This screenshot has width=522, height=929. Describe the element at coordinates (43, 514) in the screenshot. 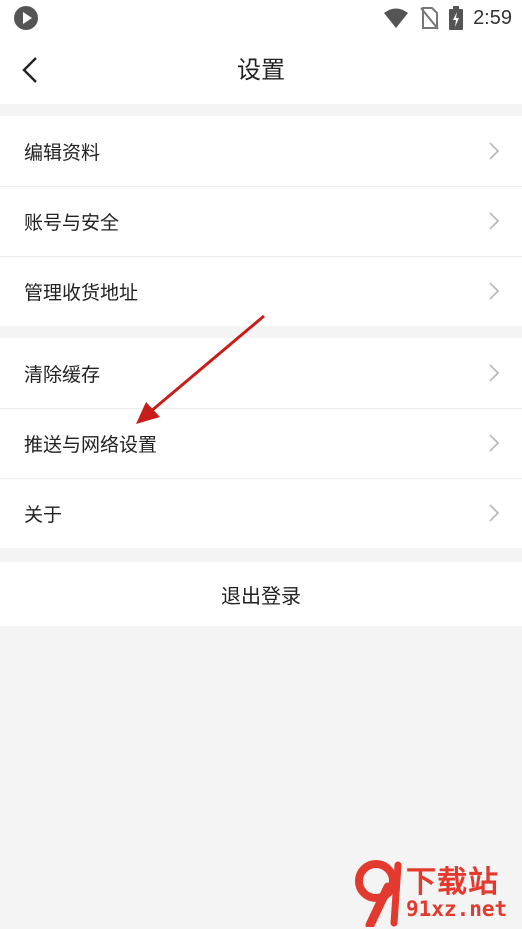

I see `settings-item-label: 关于` at that location.